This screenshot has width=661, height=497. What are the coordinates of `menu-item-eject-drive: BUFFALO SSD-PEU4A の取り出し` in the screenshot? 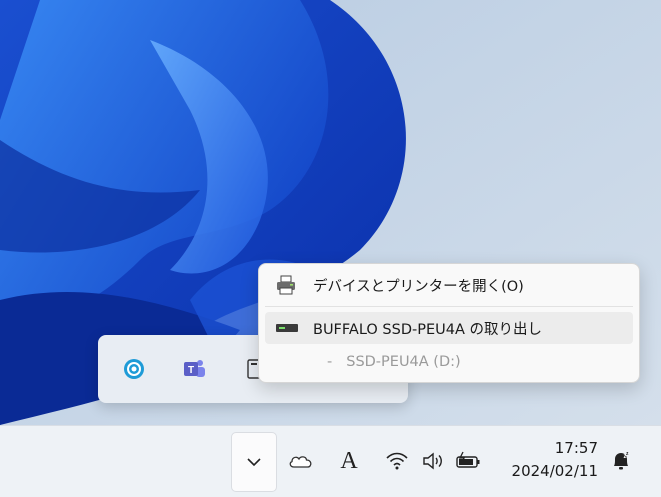 It's located at (449, 328).